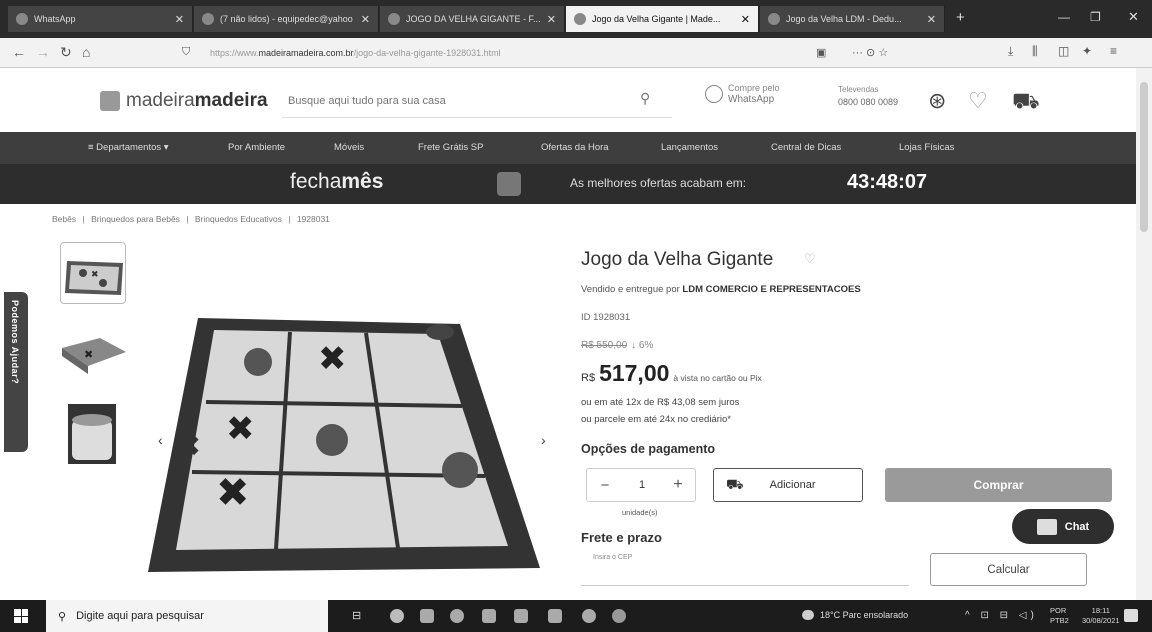 The image size is (1152, 632). What do you see at coordinates (868, 96) in the screenshot?
I see `televendas: Televendas 0800 080 0089` at bounding box center [868, 96].